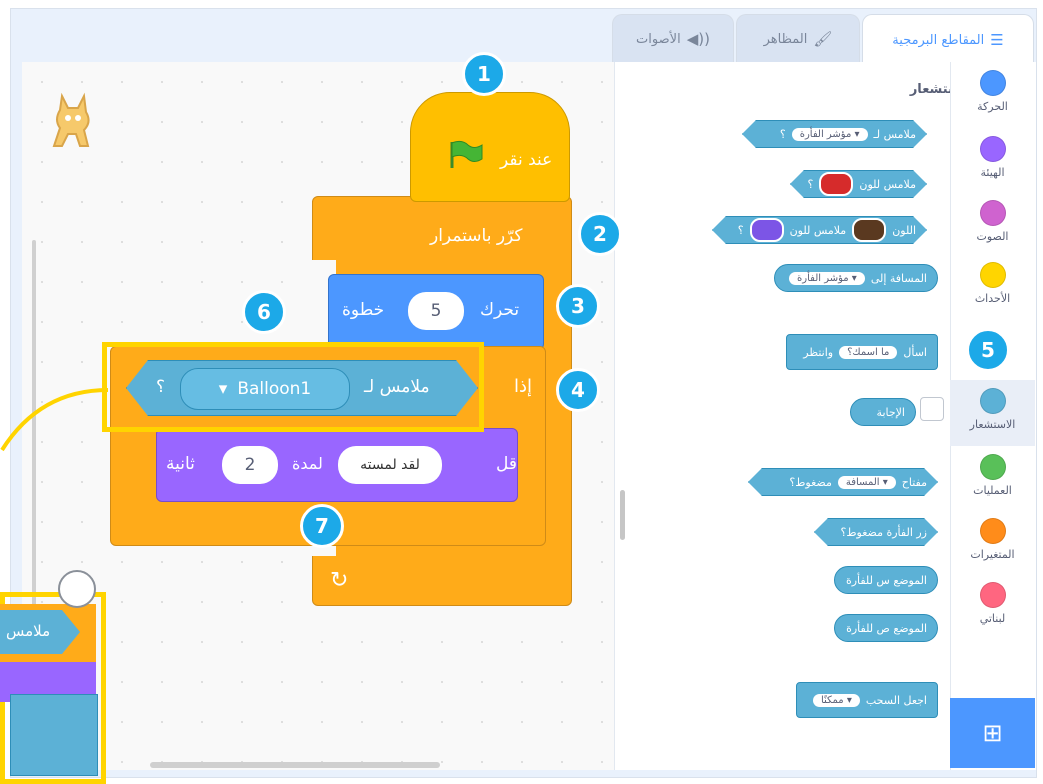  What do you see at coordinates (898, 278) in the screenshot?
I see `distance-to-label: المسافة إلى` at bounding box center [898, 278].